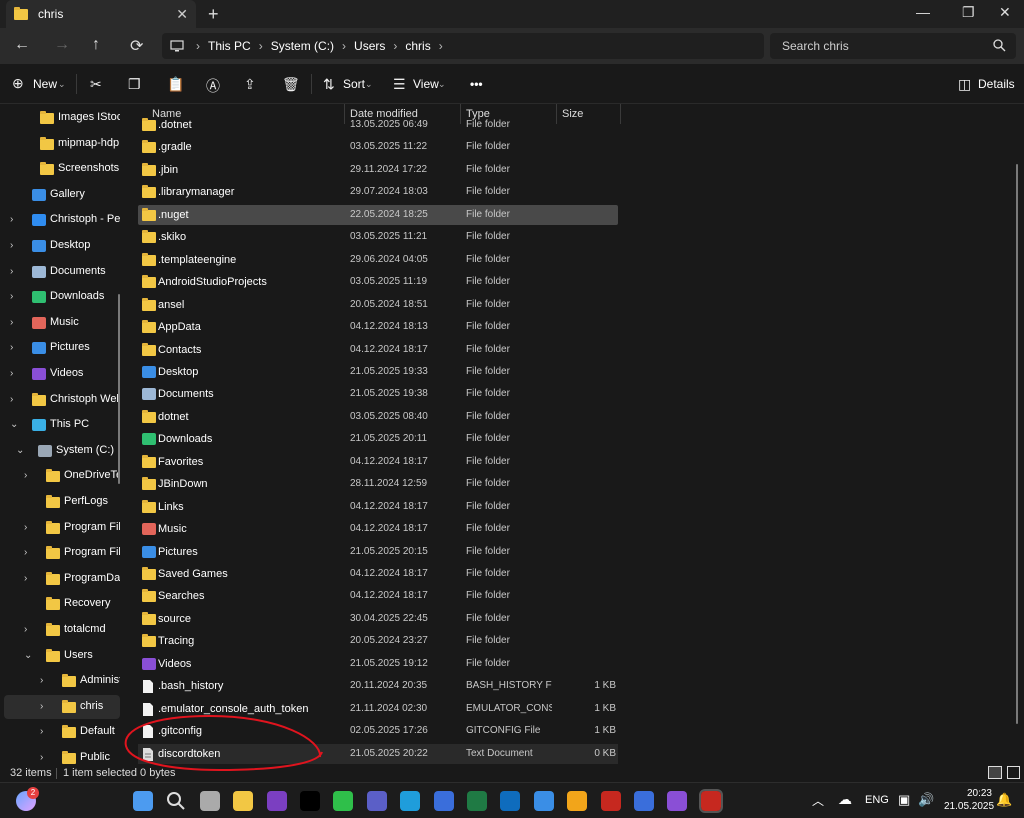  Describe the element at coordinates (378, 125) in the screenshot. I see `file-row: .dotnet 13.05.2025 06:49 File folder` at that location.